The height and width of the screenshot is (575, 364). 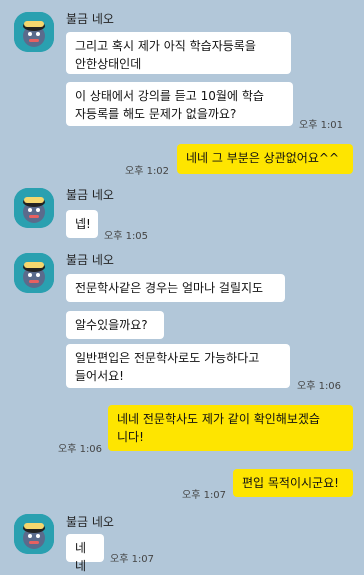 I want to click on timestamp: 오후 1:02, so click(x=147, y=171).